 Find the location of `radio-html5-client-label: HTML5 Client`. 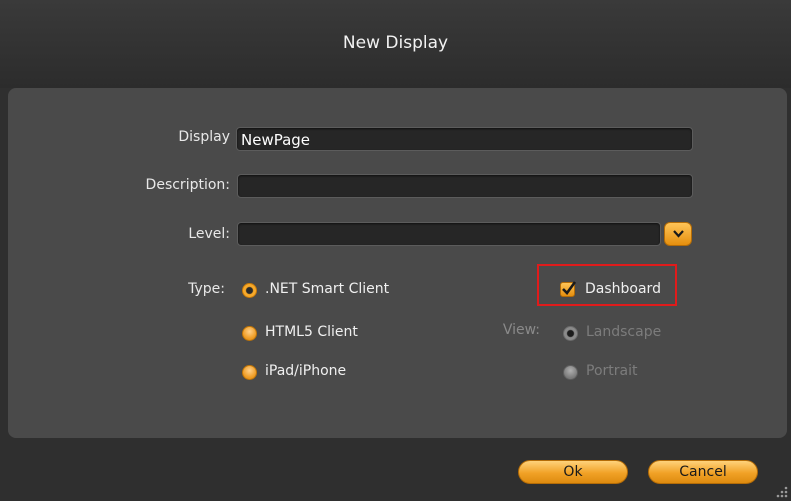

radio-html5-client-label: HTML5 Client is located at coordinates (311, 332).